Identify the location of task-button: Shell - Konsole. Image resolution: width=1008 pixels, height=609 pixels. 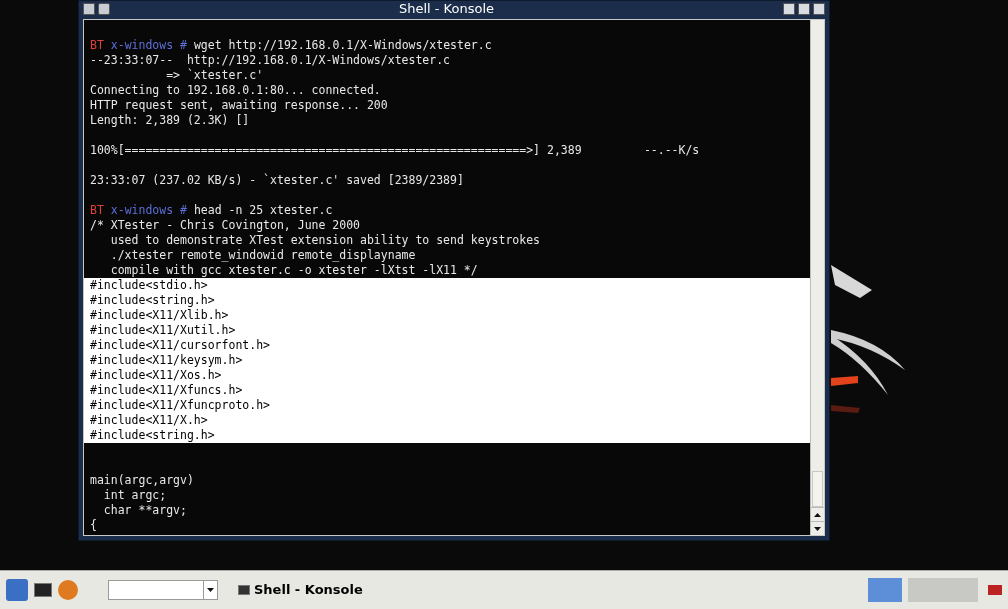
(300, 590).